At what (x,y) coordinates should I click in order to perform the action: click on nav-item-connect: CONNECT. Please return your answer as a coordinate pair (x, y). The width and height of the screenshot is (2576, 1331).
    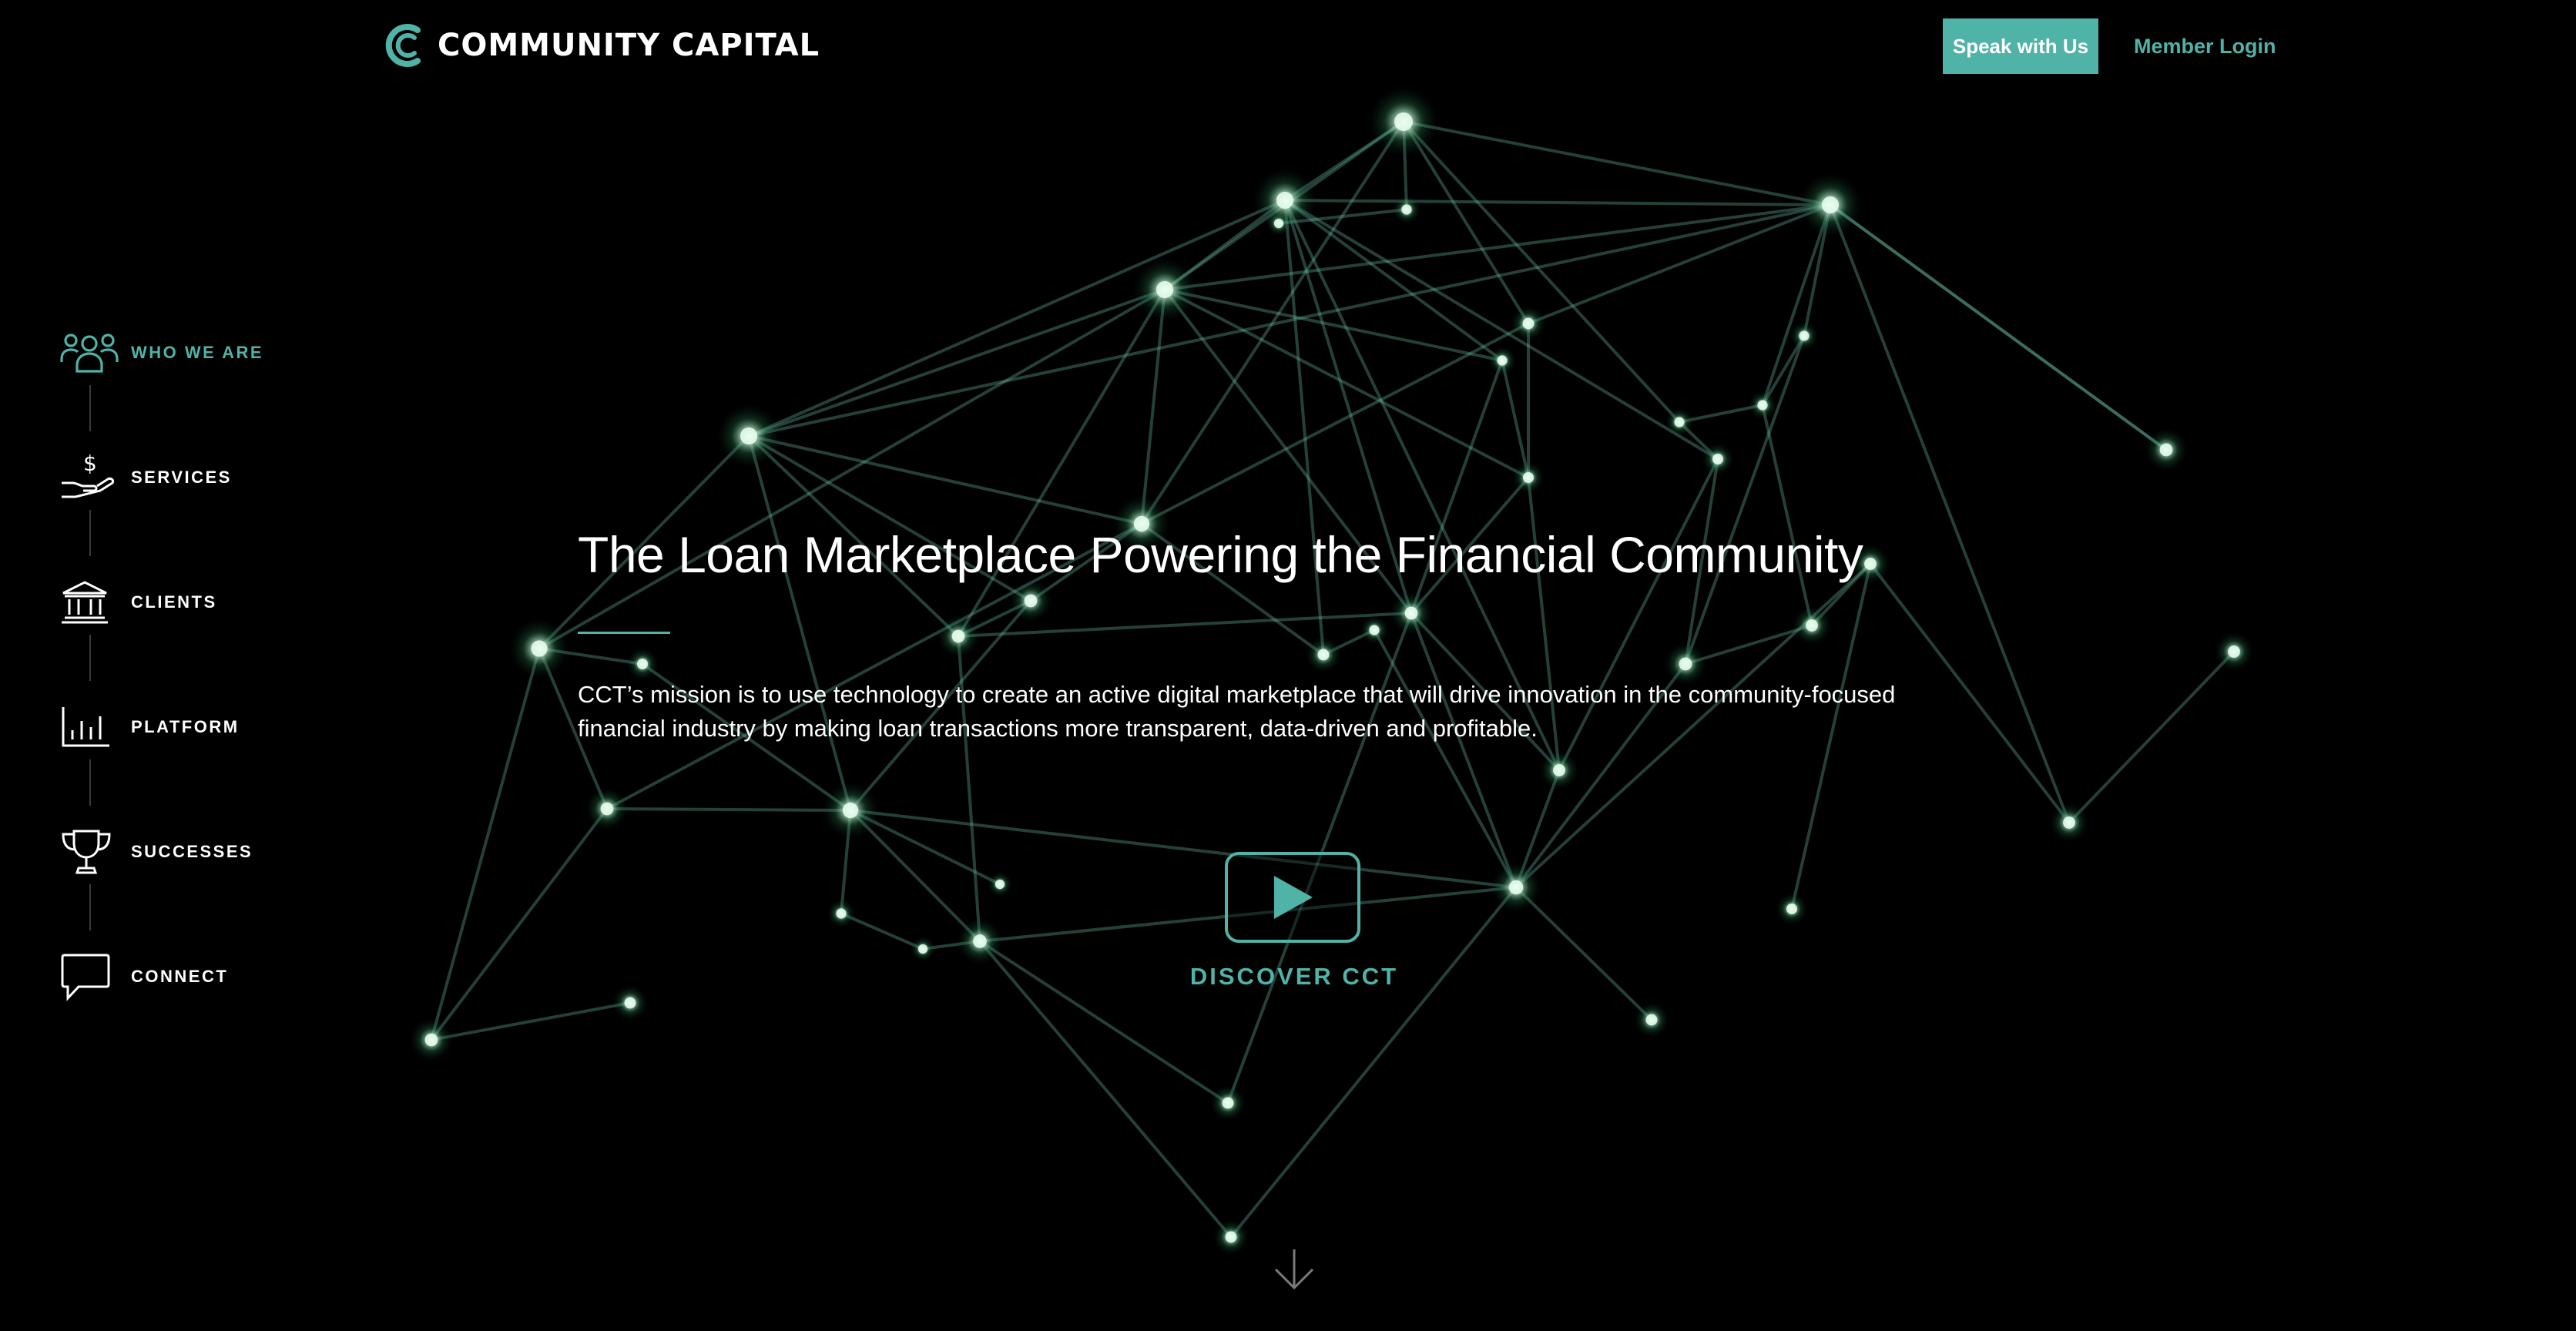
    Looking at the image, I should click on (144, 977).